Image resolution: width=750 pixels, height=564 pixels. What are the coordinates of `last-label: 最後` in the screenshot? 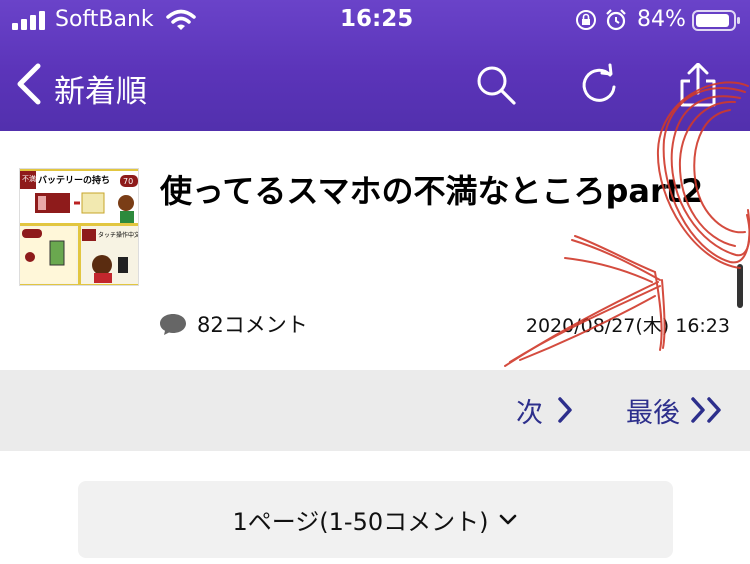 It's located at (653, 413).